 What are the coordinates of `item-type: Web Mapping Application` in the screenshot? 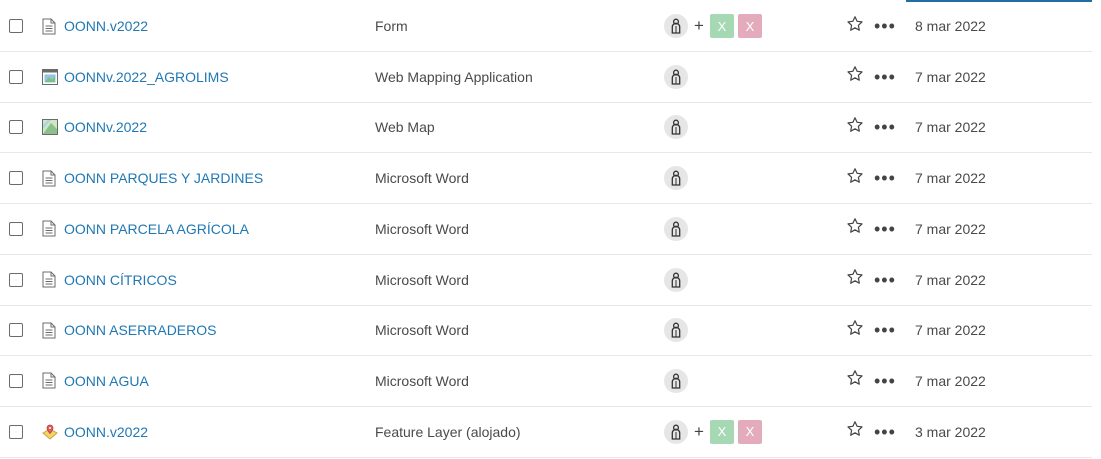 It's located at (454, 76).